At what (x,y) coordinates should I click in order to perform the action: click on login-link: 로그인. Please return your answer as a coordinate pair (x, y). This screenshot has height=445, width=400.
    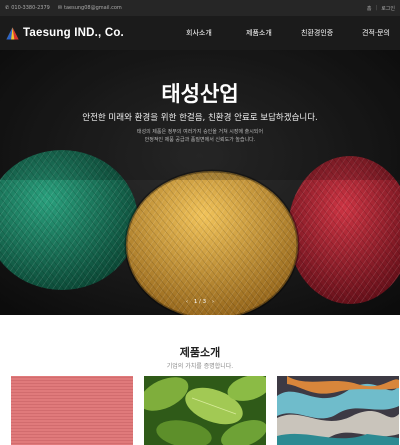
    Looking at the image, I should click on (388, 8).